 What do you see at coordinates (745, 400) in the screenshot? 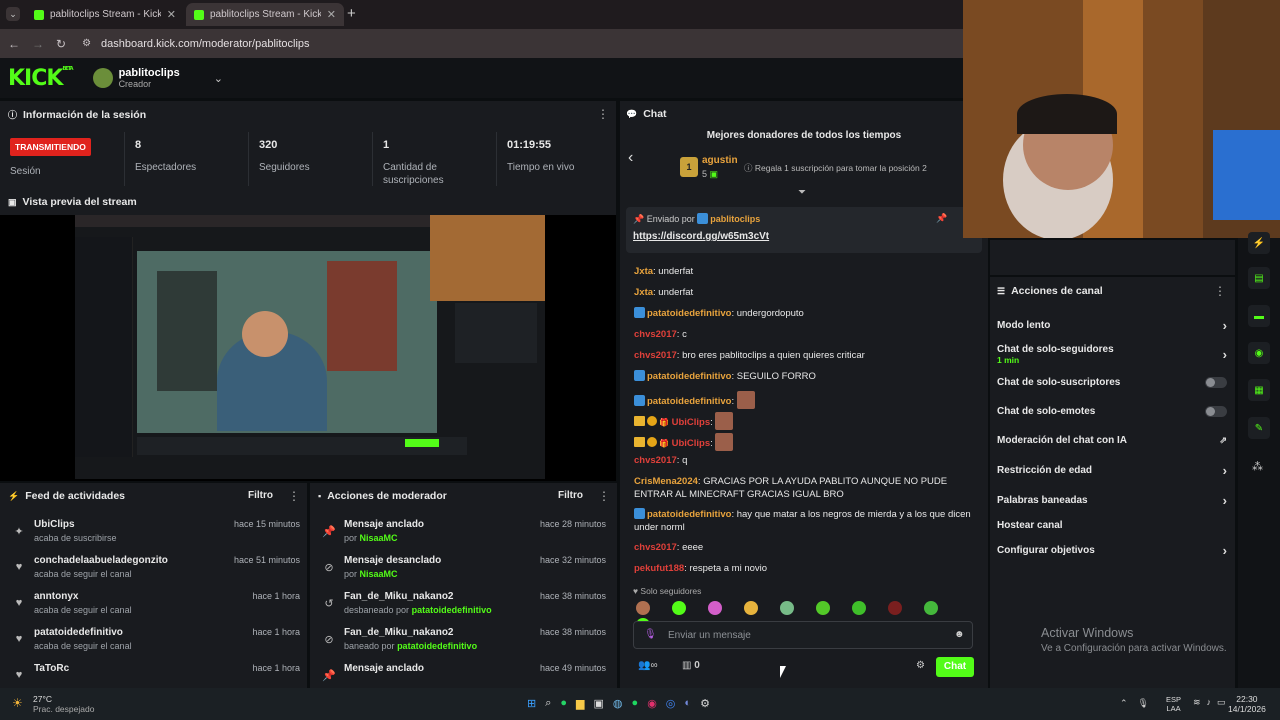
I see `emote-image` at bounding box center [745, 400].